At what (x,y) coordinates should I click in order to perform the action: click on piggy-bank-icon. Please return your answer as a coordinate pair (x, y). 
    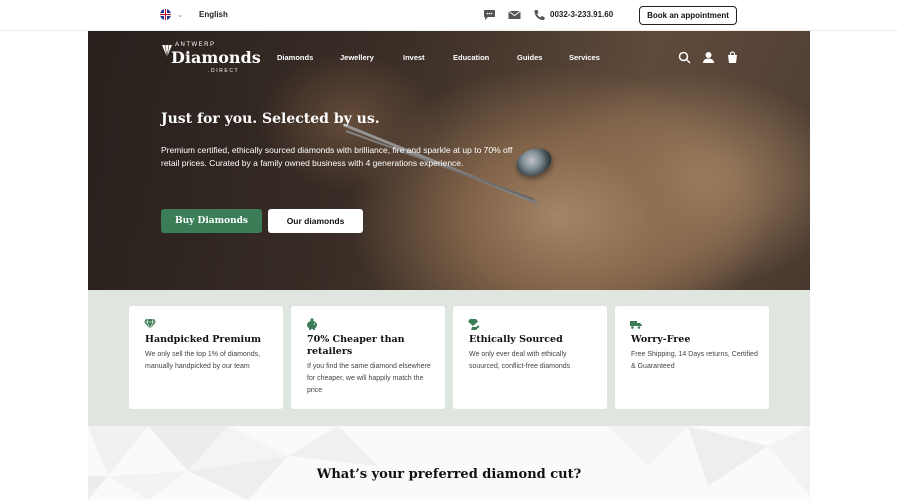
    Looking at the image, I should click on (312, 324).